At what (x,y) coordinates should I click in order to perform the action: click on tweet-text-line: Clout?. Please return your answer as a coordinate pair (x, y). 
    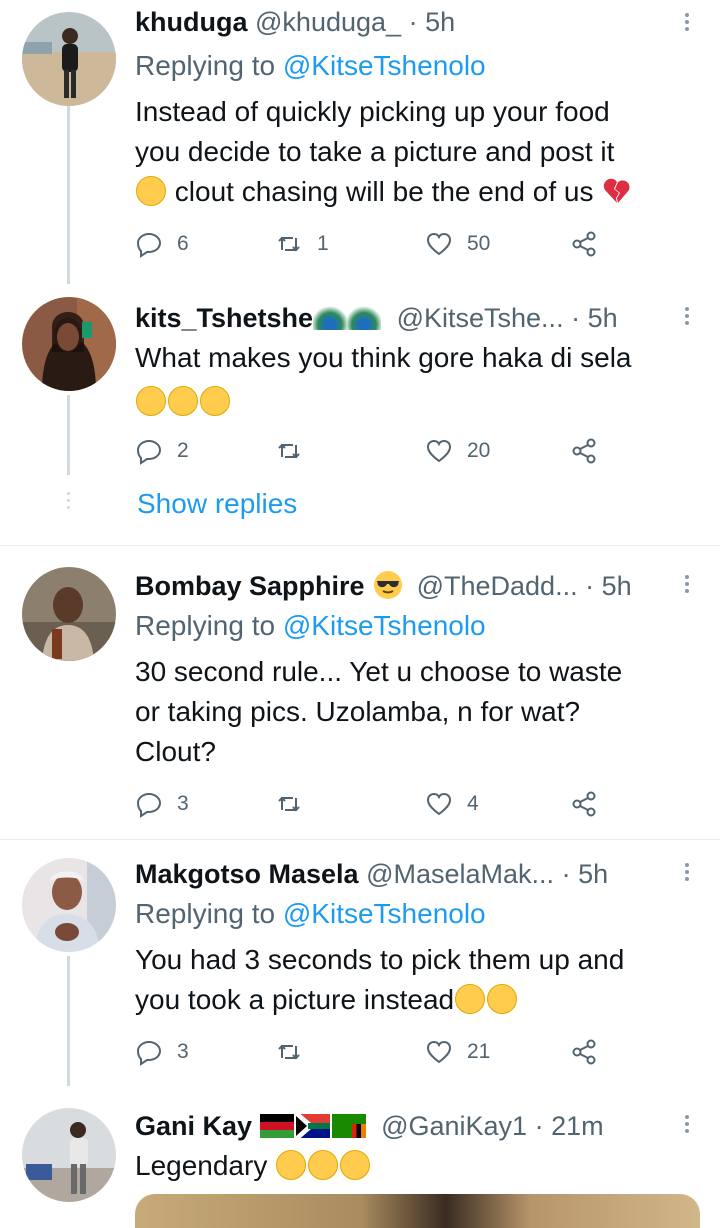
    Looking at the image, I should click on (175, 751).